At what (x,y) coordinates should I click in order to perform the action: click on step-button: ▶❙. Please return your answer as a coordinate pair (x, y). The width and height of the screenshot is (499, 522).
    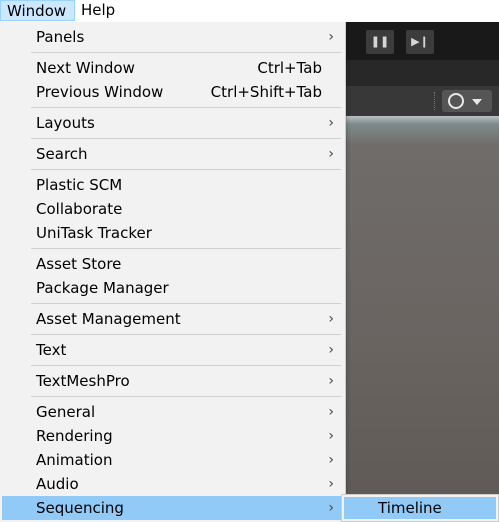
    Looking at the image, I should click on (420, 42).